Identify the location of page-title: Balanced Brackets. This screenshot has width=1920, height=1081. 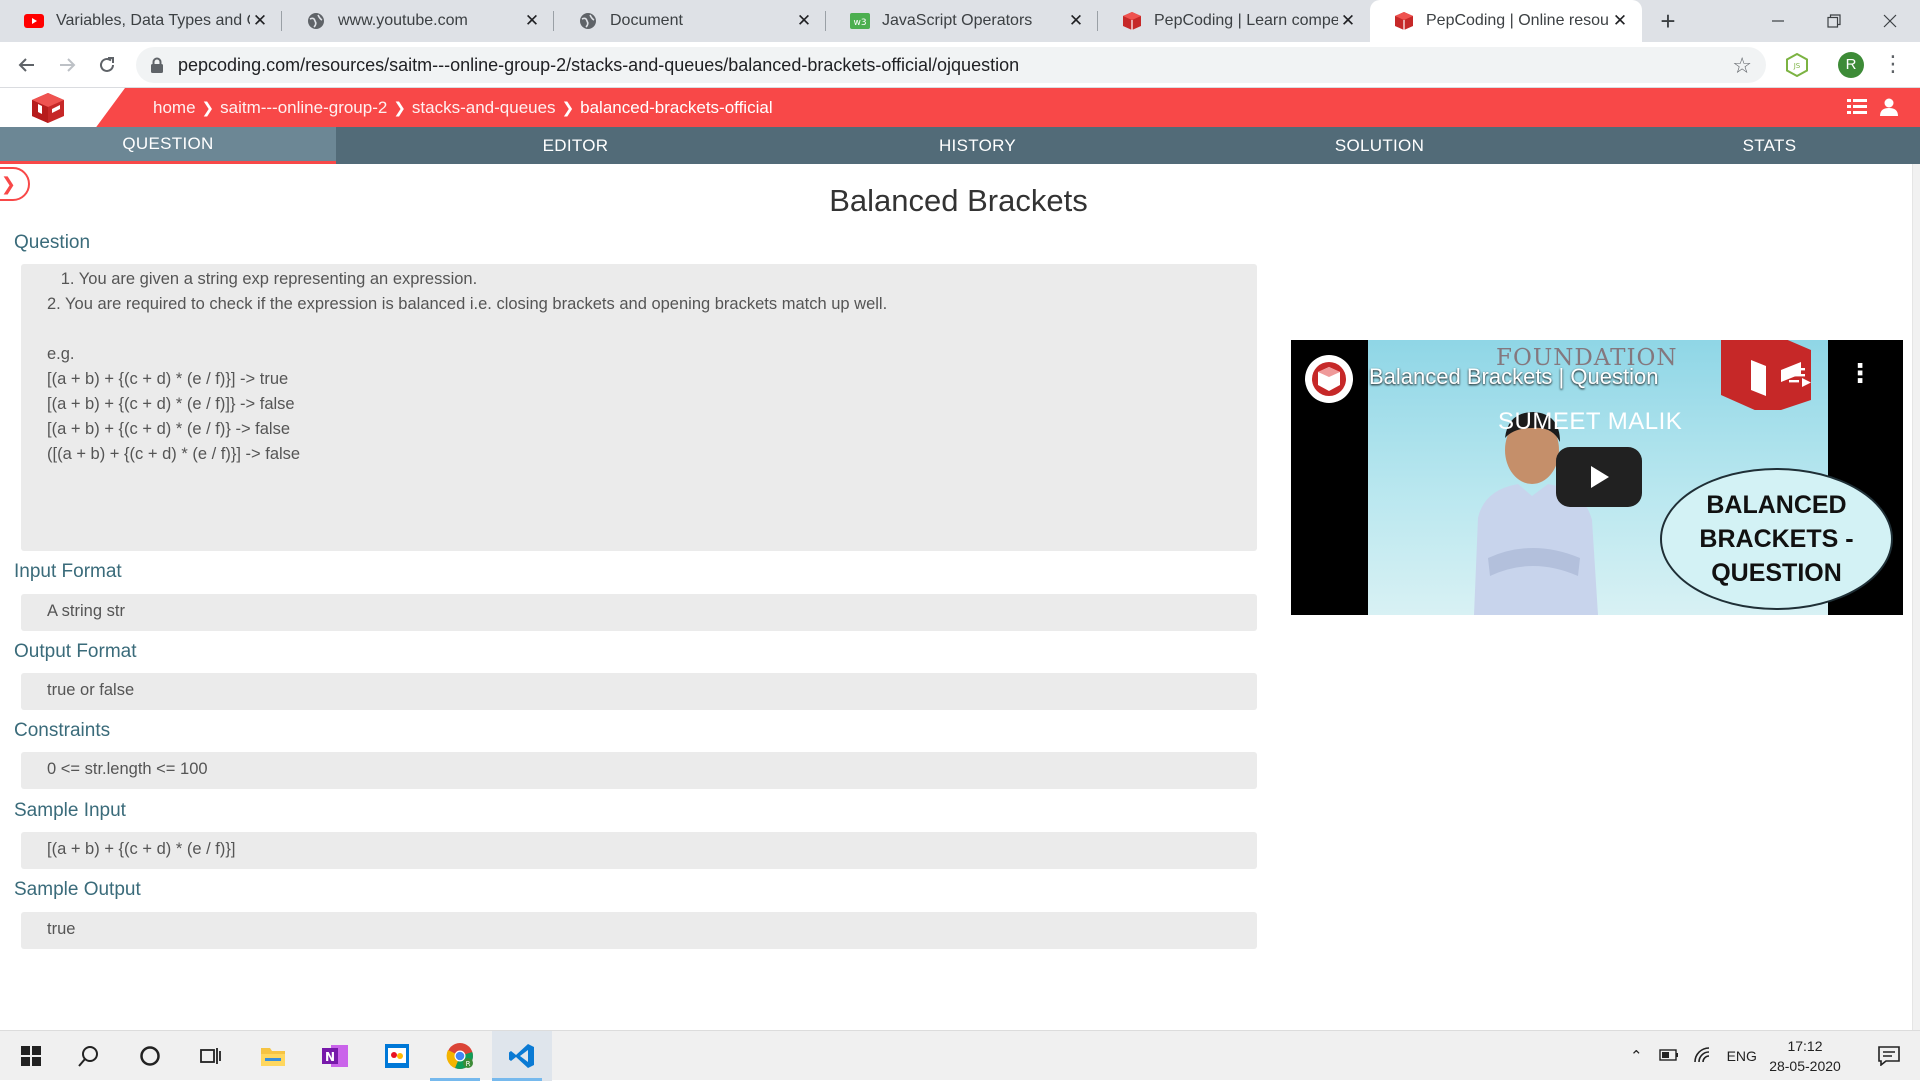
(958, 200).